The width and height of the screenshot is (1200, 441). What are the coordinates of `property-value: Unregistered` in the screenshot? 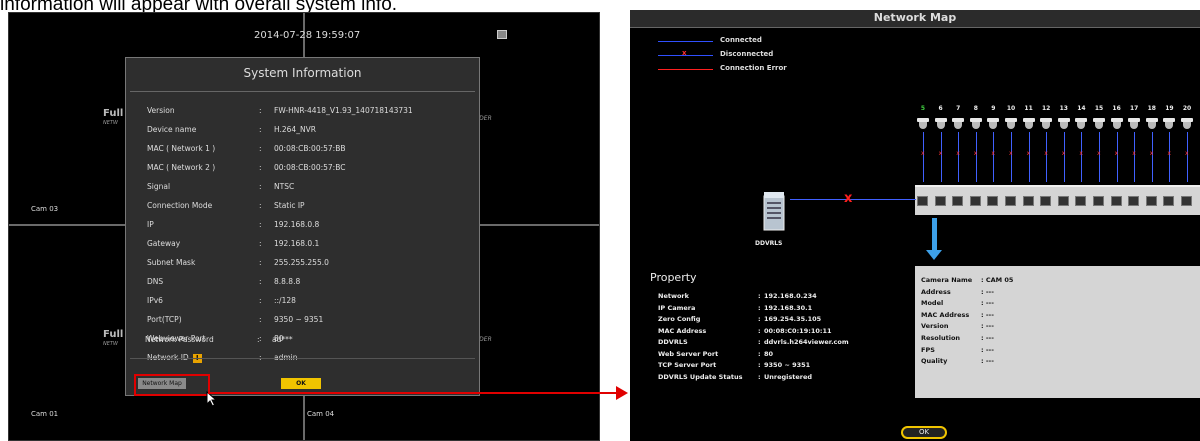 It's located at (788, 376).